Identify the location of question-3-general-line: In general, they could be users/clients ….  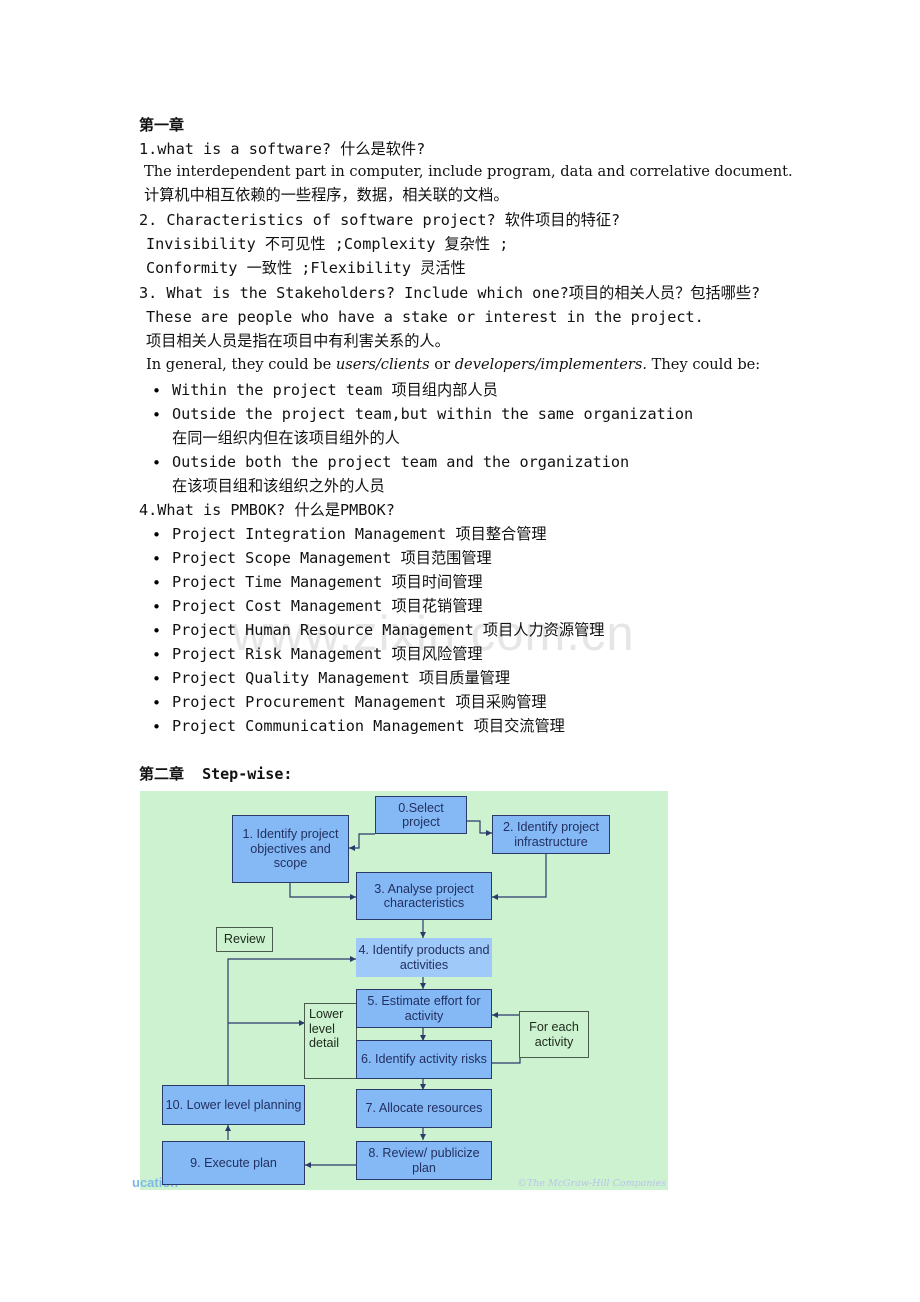
(453, 364).